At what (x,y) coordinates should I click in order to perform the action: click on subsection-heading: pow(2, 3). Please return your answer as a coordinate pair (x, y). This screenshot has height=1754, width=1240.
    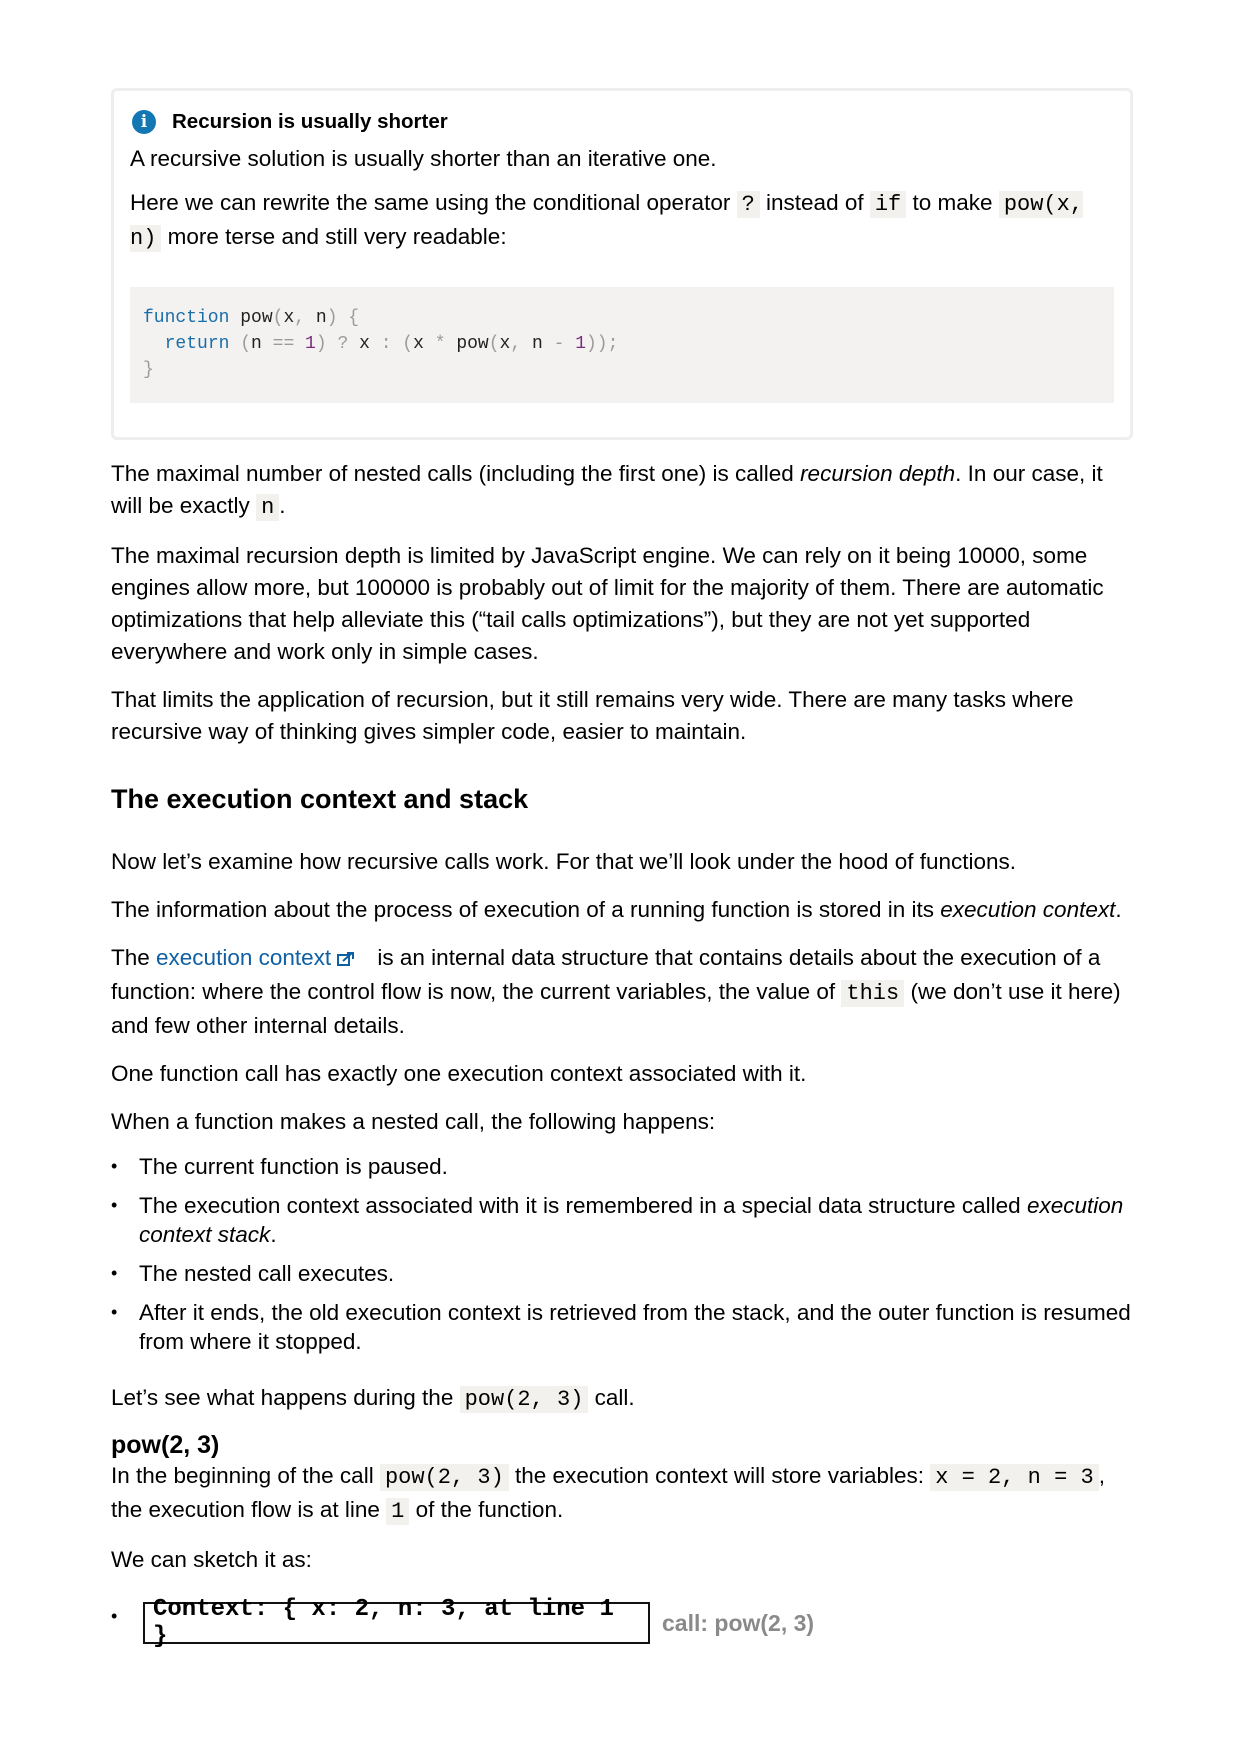
    Looking at the image, I should click on (165, 1445).